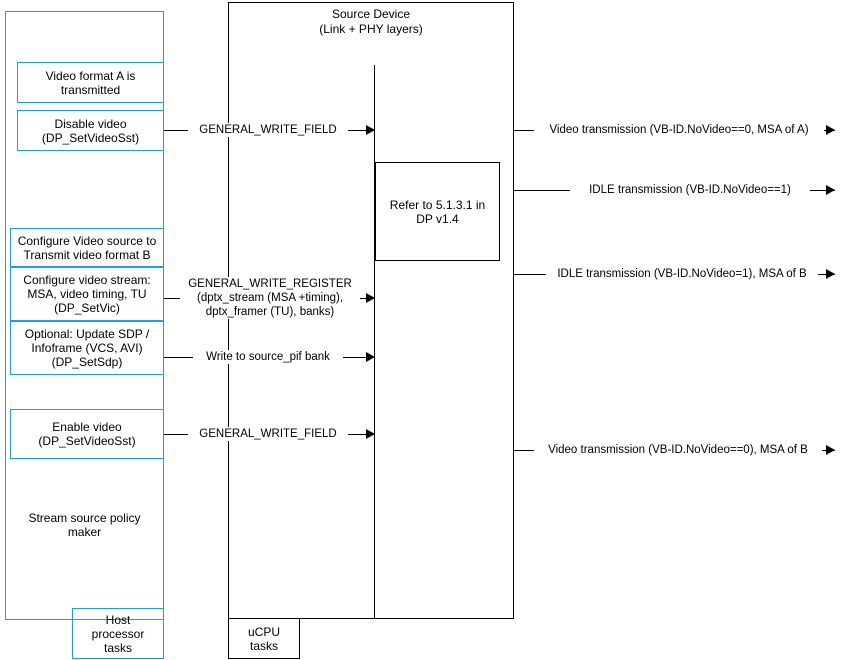 The image size is (844, 660). I want to click on arrowhead-general-write-field-enable, so click(370, 434).